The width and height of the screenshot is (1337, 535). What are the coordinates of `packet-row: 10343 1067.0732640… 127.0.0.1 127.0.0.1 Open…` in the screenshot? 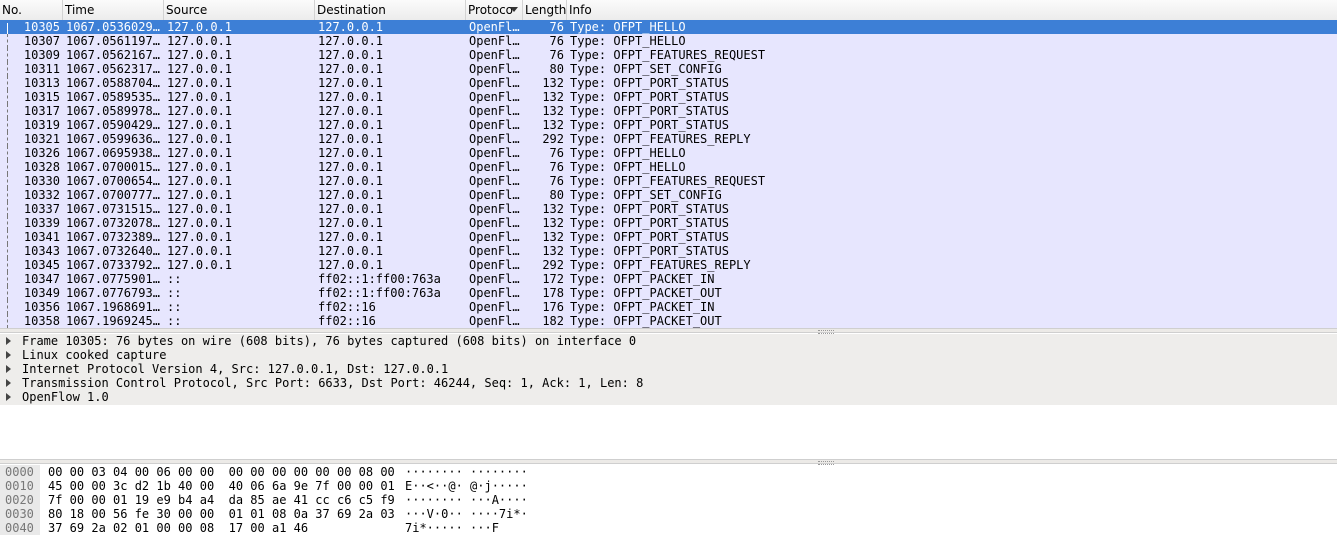 It's located at (668, 251).